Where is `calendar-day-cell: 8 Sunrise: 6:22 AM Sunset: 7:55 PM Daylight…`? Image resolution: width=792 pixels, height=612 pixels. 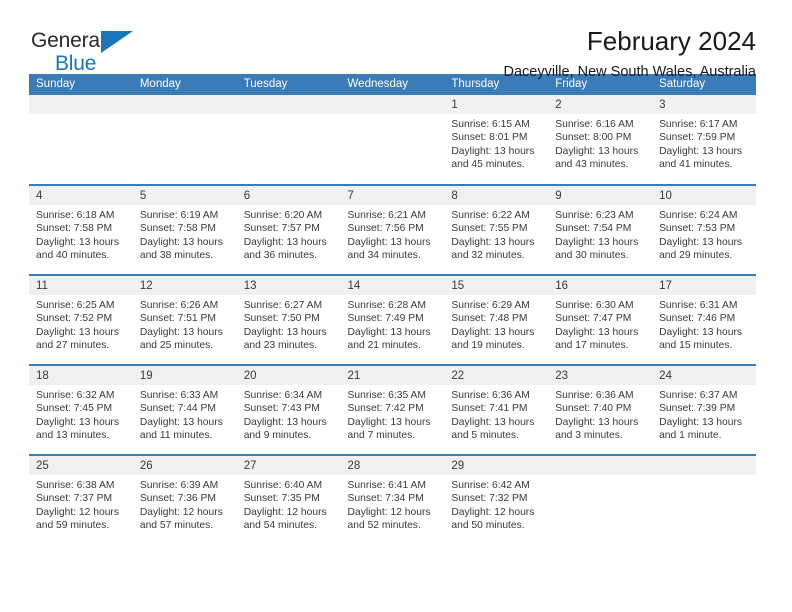 calendar-day-cell: 8 Sunrise: 6:22 AM Sunset: 7:55 PM Daylight… is located at coordinates (496, 229).